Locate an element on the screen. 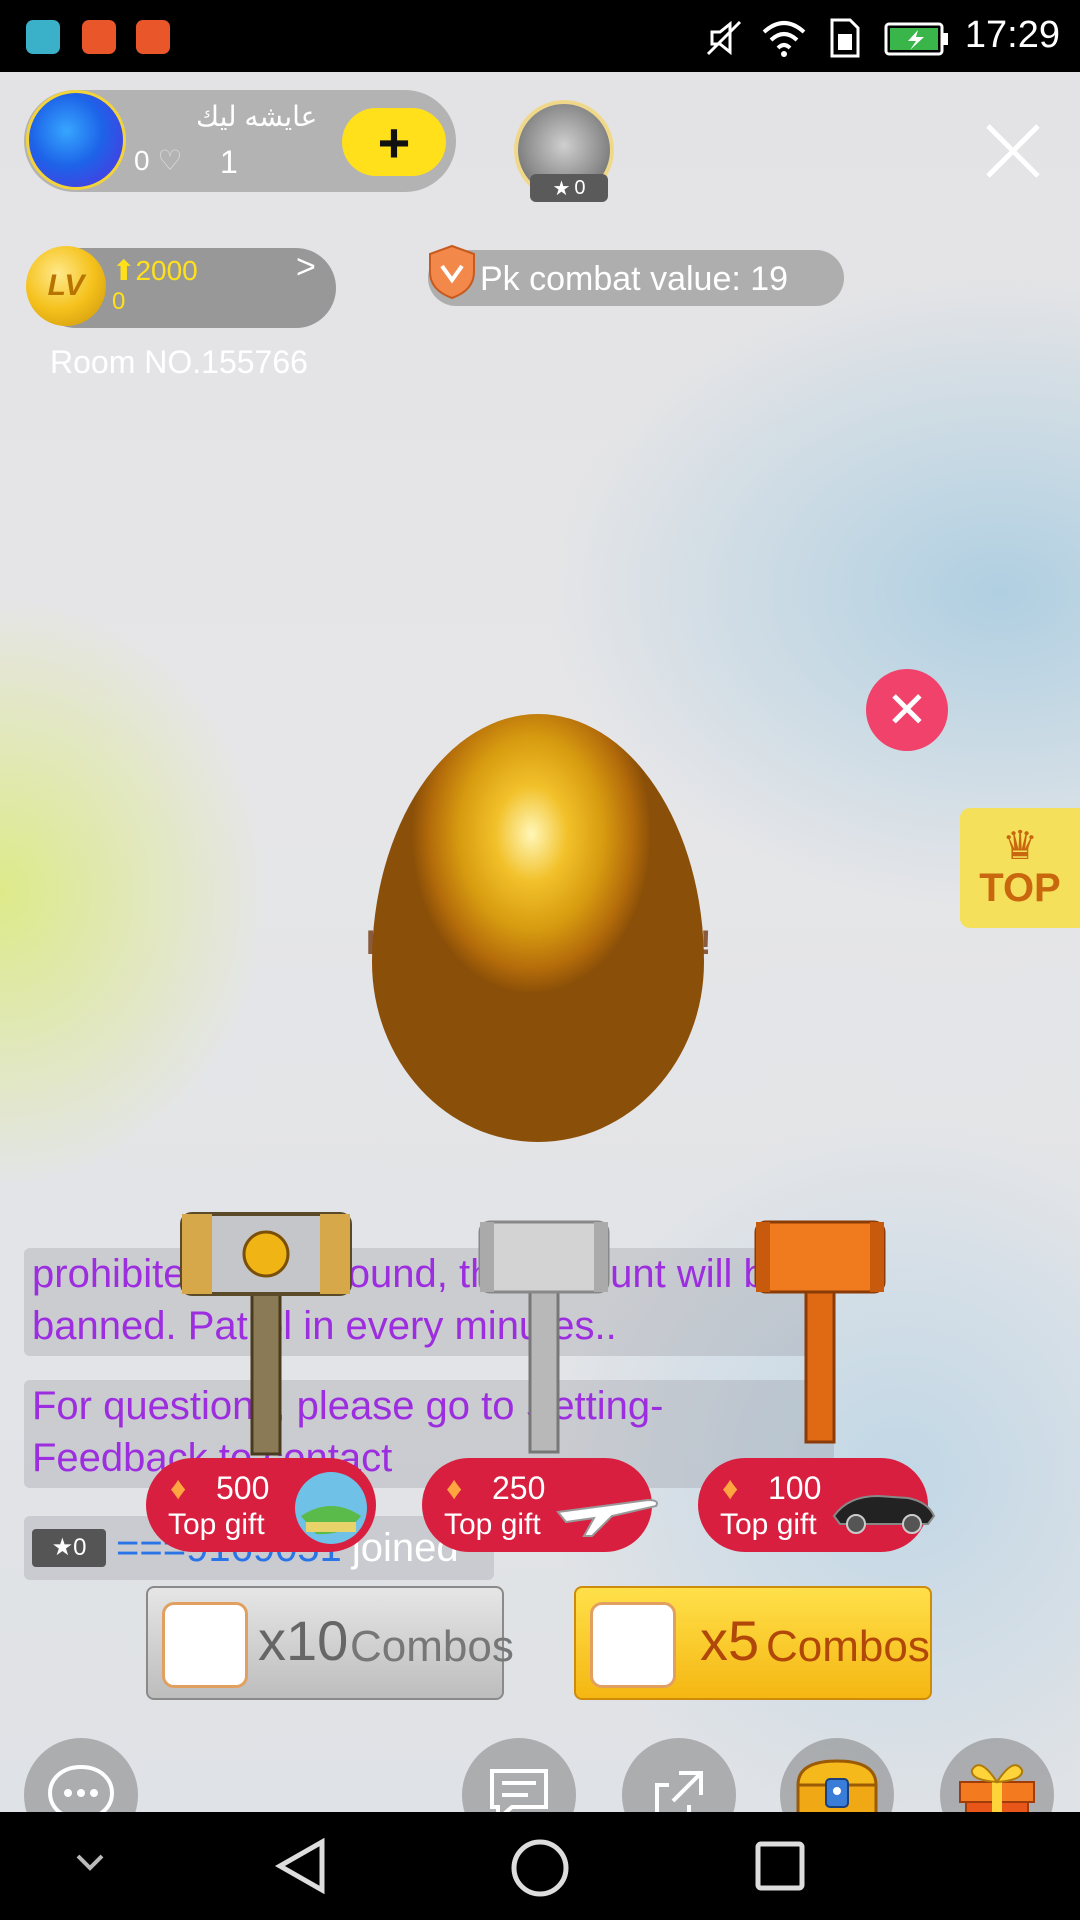  follow-button: + is located at coordinates (394, 142).